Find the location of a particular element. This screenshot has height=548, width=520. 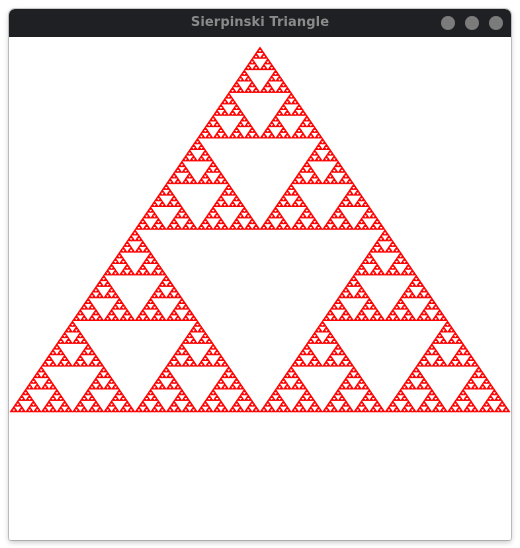

maximize-button is located at coordinates (472, 23).